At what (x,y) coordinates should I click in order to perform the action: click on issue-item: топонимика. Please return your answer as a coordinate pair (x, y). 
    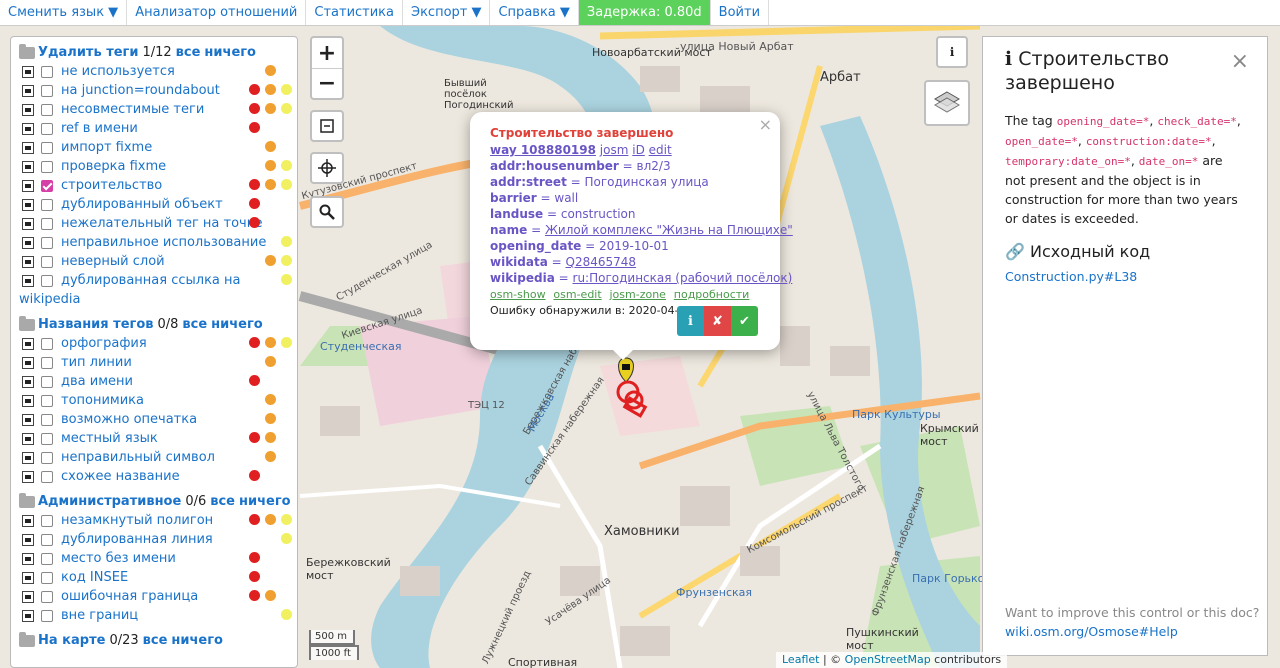
    Looking at the image, I should click on (158, 400).